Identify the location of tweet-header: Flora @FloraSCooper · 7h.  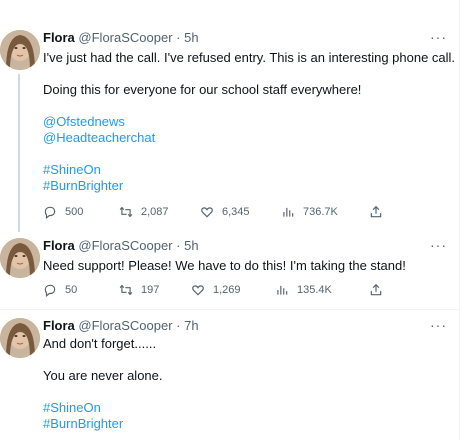
(121, 326).